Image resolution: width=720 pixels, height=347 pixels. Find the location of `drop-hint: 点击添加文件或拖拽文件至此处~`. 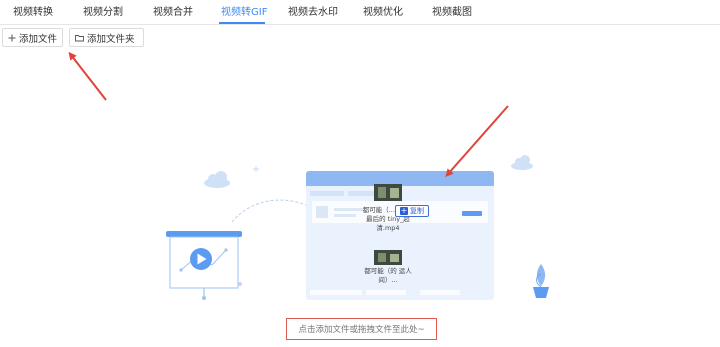

drop-hint: 点击添加文件或拖拽文件至此处~ is located at coordinates (361, 329).